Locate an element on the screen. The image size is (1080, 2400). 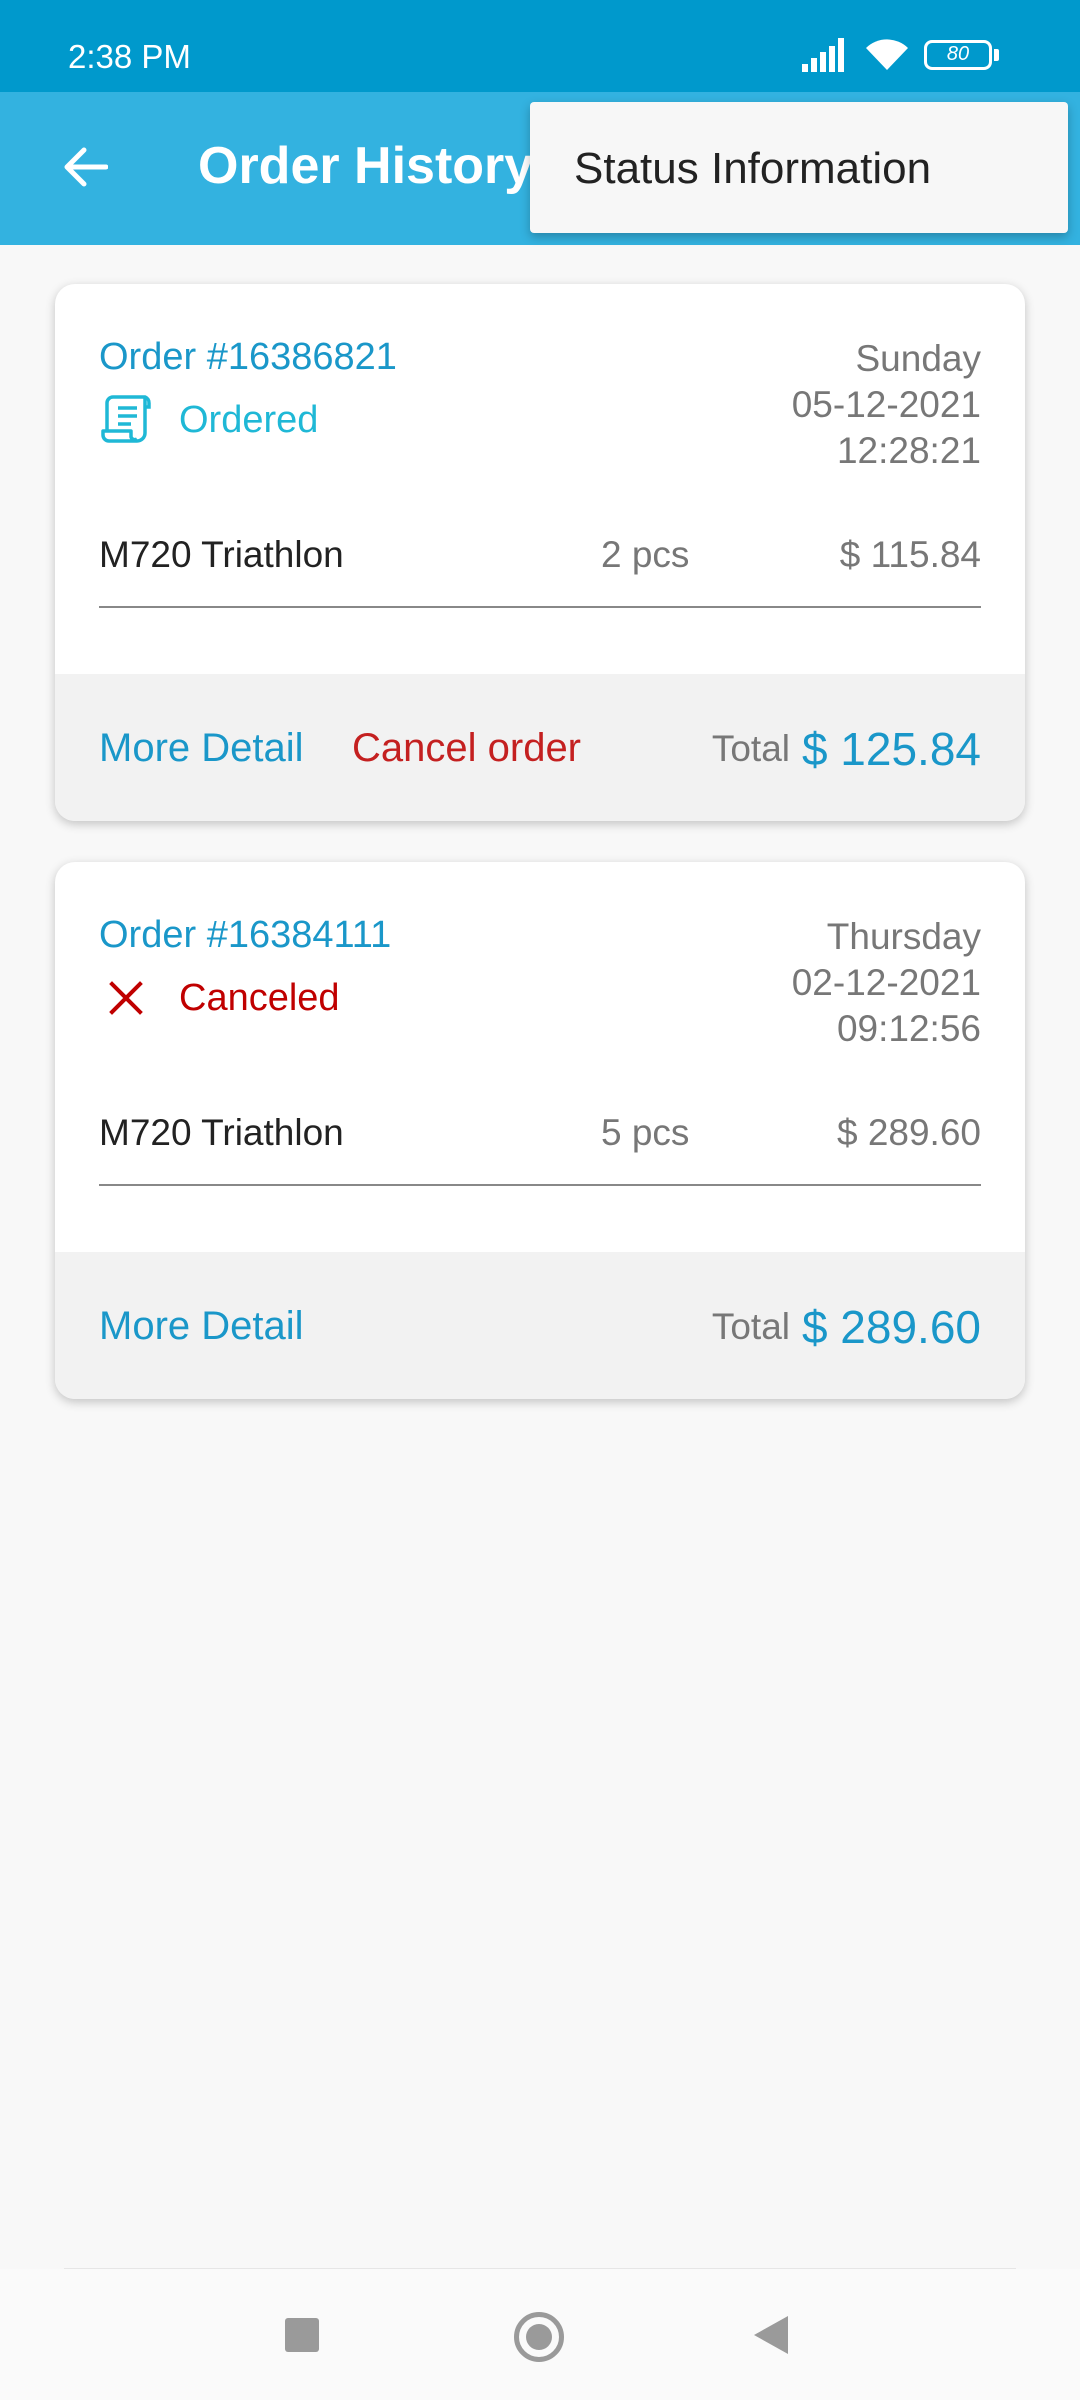
order-status: Canceled is located at coordinates (219, 998).